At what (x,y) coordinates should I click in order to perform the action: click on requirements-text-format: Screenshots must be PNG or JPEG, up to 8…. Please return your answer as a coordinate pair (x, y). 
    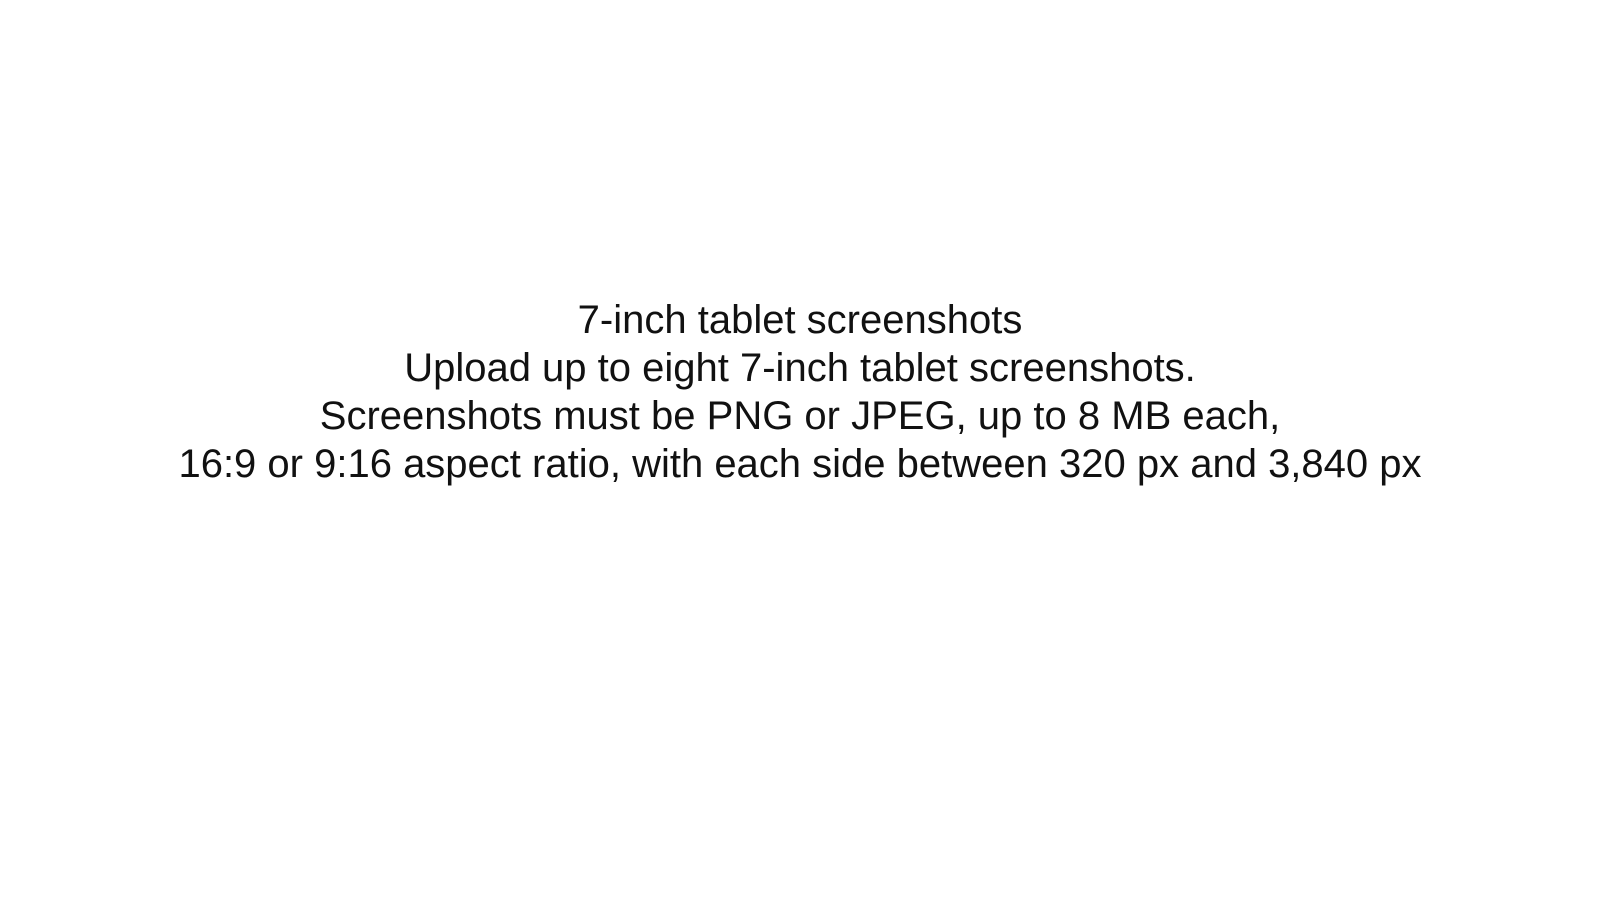
    Looking at the image, I should click on (800, 416).